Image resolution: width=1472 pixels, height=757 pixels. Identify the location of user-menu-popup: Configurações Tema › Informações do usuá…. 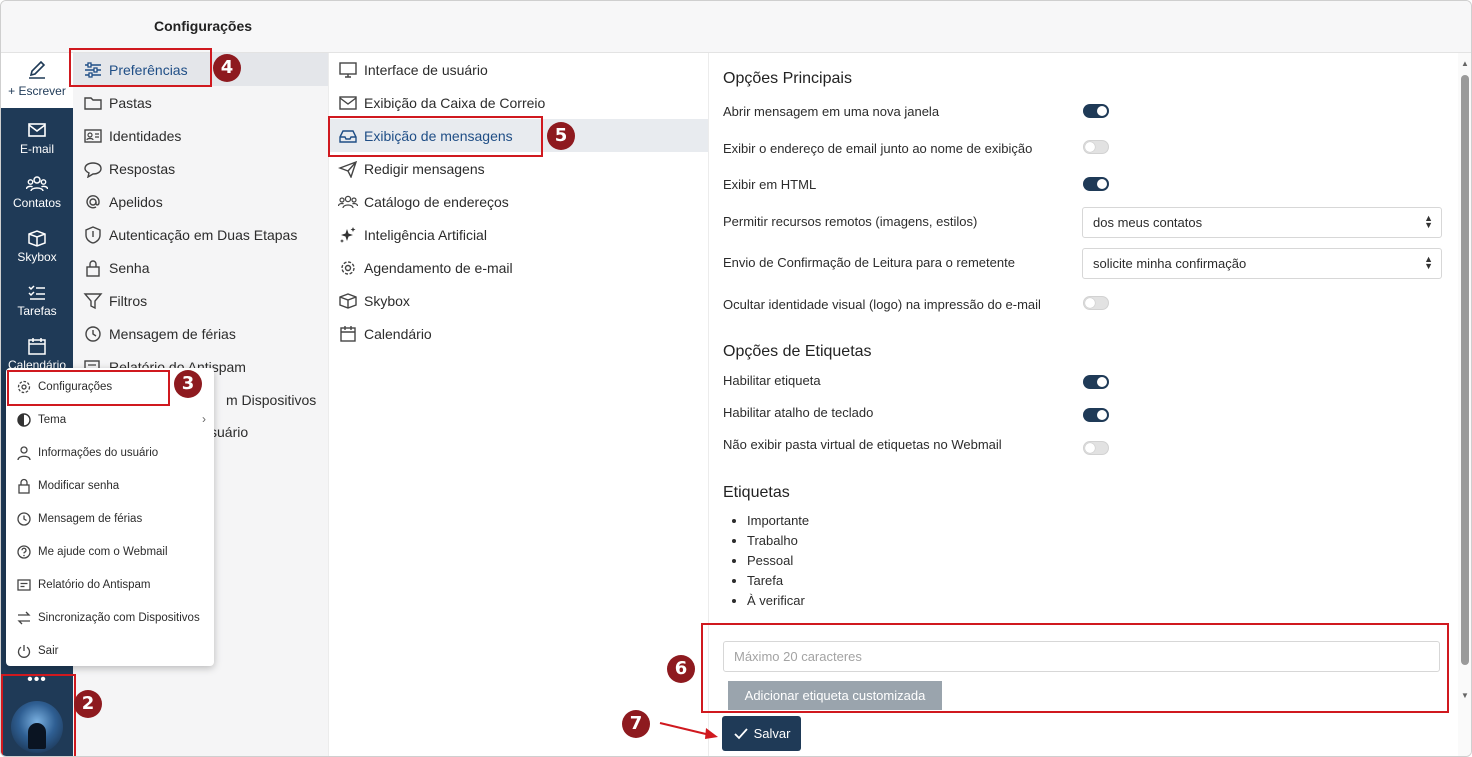
(110, 517).